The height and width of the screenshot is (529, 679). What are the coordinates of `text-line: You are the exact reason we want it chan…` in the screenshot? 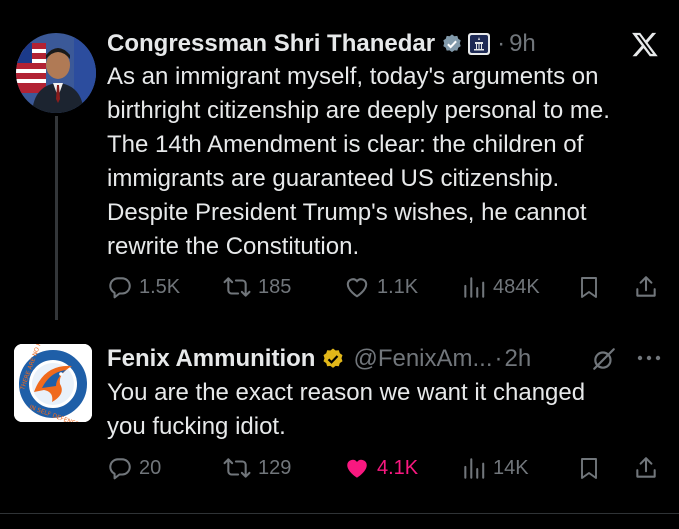 It's located at (346, 392).